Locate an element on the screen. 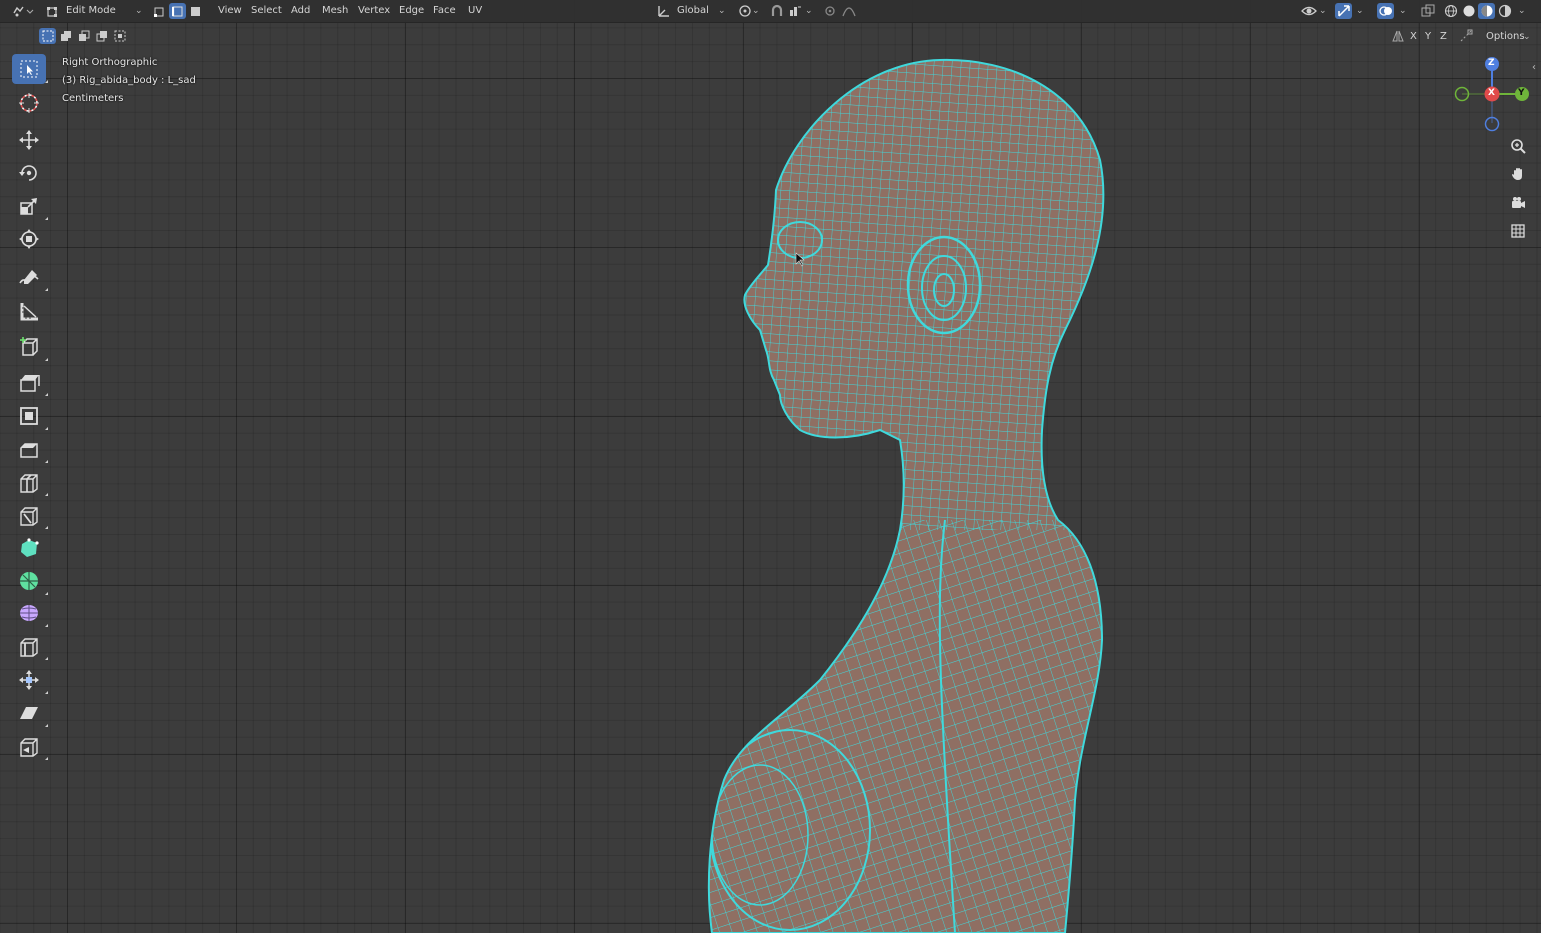  poly-build-icon is located at coordinates (29, 548).